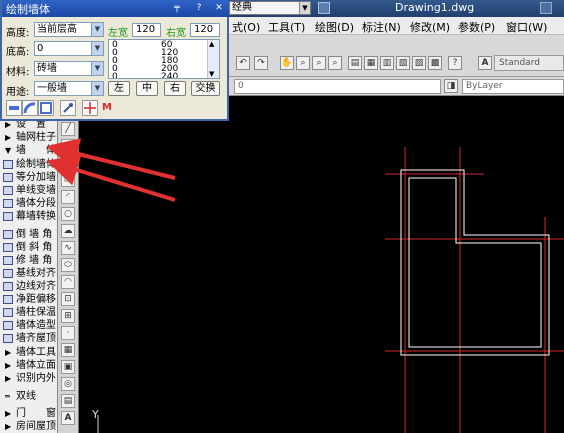 This screenshot has height=433, width=564. Describe the element at coordinates (69, 88) in the screenshot. I see `usage-combo: 一般墙 ▼` at that location.